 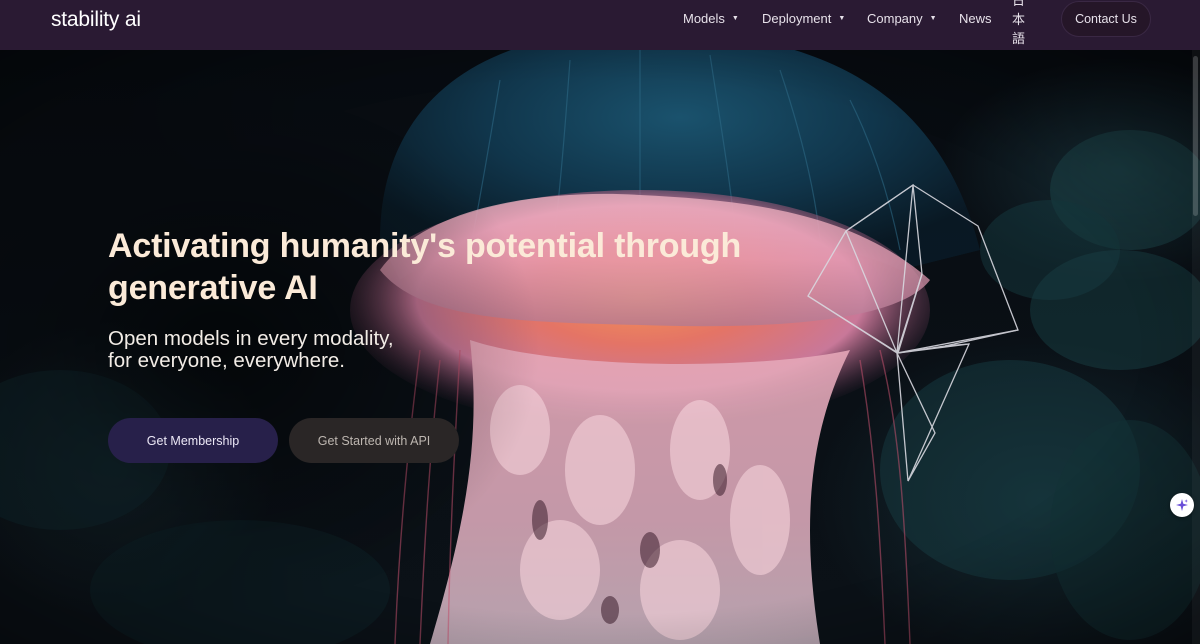 I want to click on nav-item-models: Models ▼, so click(x=711, y=18).